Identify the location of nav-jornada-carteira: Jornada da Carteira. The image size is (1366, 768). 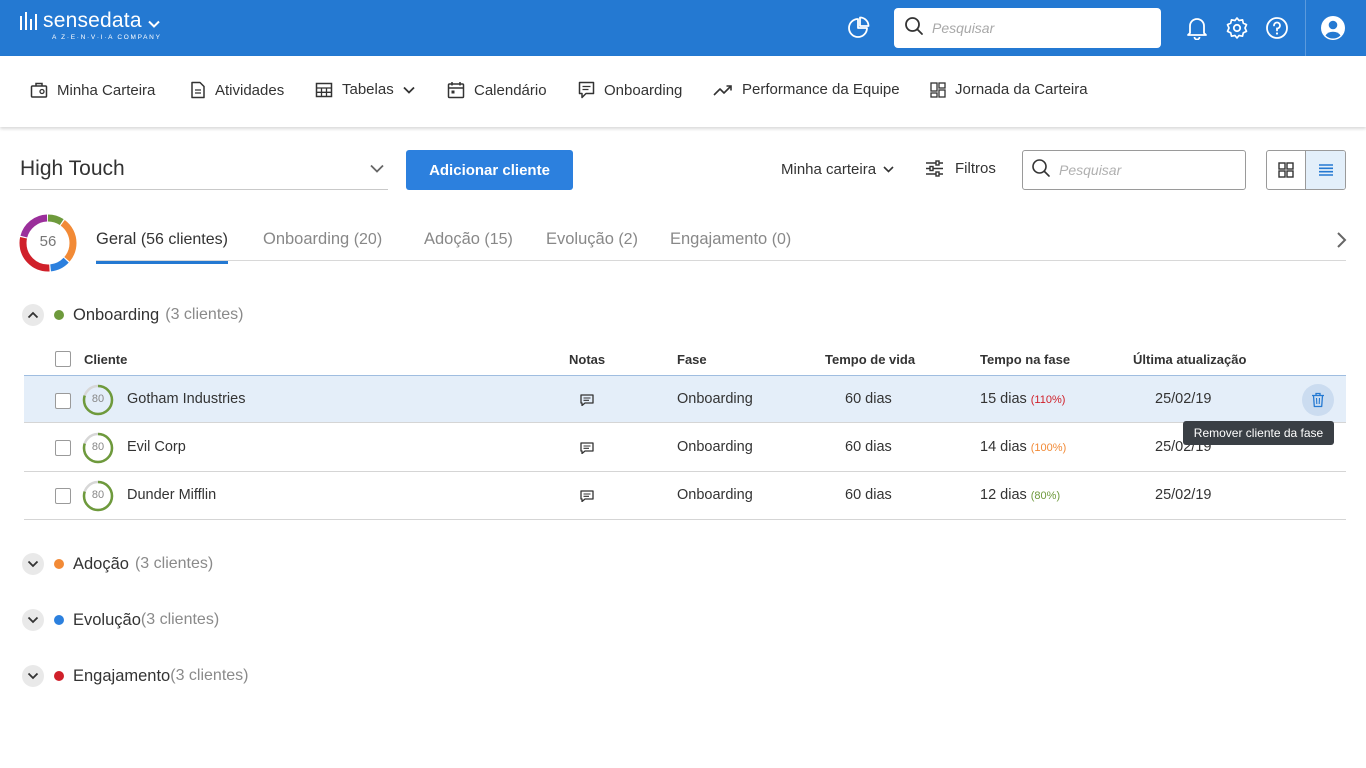
(1009, 89).